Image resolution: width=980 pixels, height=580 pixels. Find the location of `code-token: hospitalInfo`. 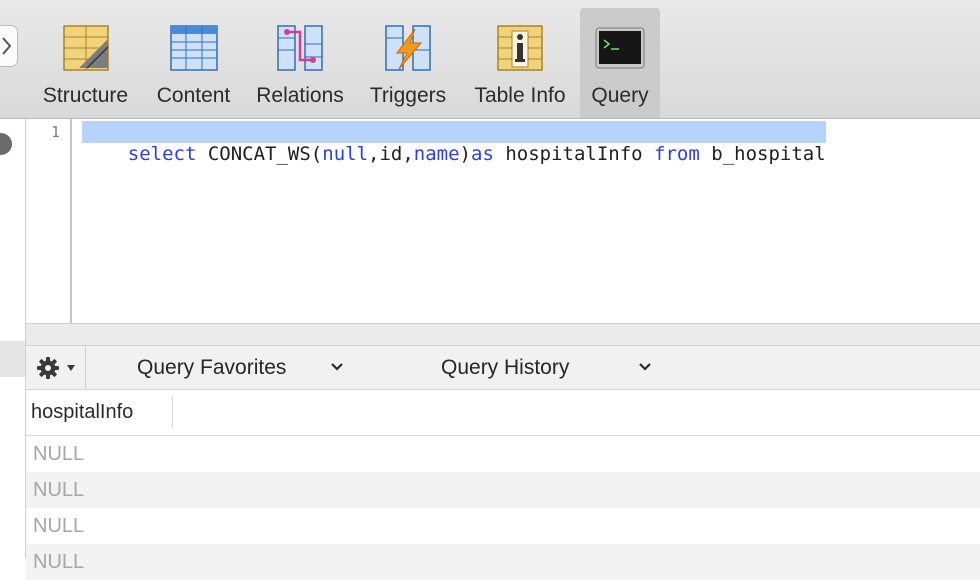

code-token: hospitalInfo is located at coordinates (574, 154).